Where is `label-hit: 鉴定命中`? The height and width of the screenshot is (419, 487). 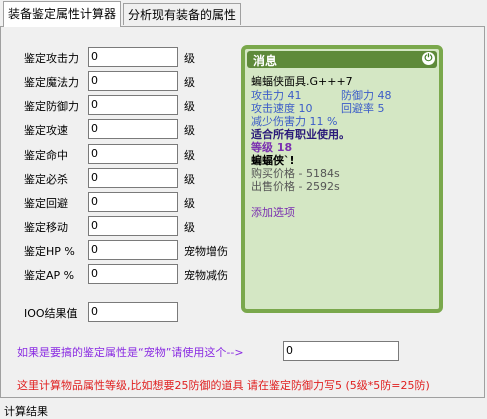 label-hit: 鉴定命中 is located at coordinates (46, 155).